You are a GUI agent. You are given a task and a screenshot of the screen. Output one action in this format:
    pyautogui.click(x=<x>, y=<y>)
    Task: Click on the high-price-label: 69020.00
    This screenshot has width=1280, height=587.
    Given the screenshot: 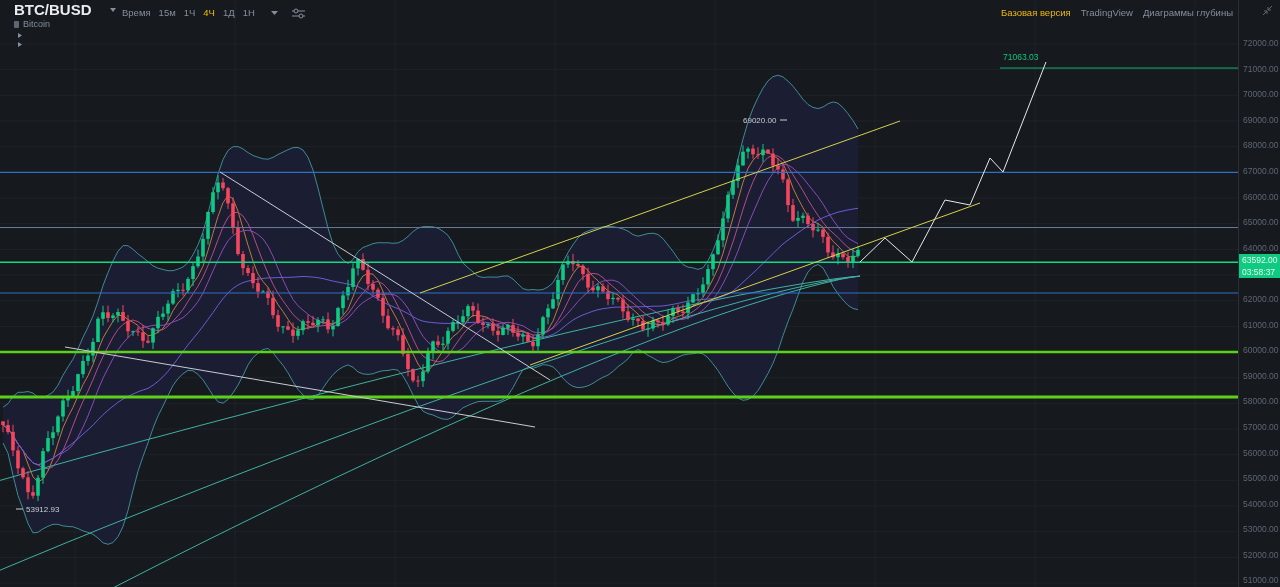 What is the action you would take?
    pyautogui.click(x=760, y=120)
    